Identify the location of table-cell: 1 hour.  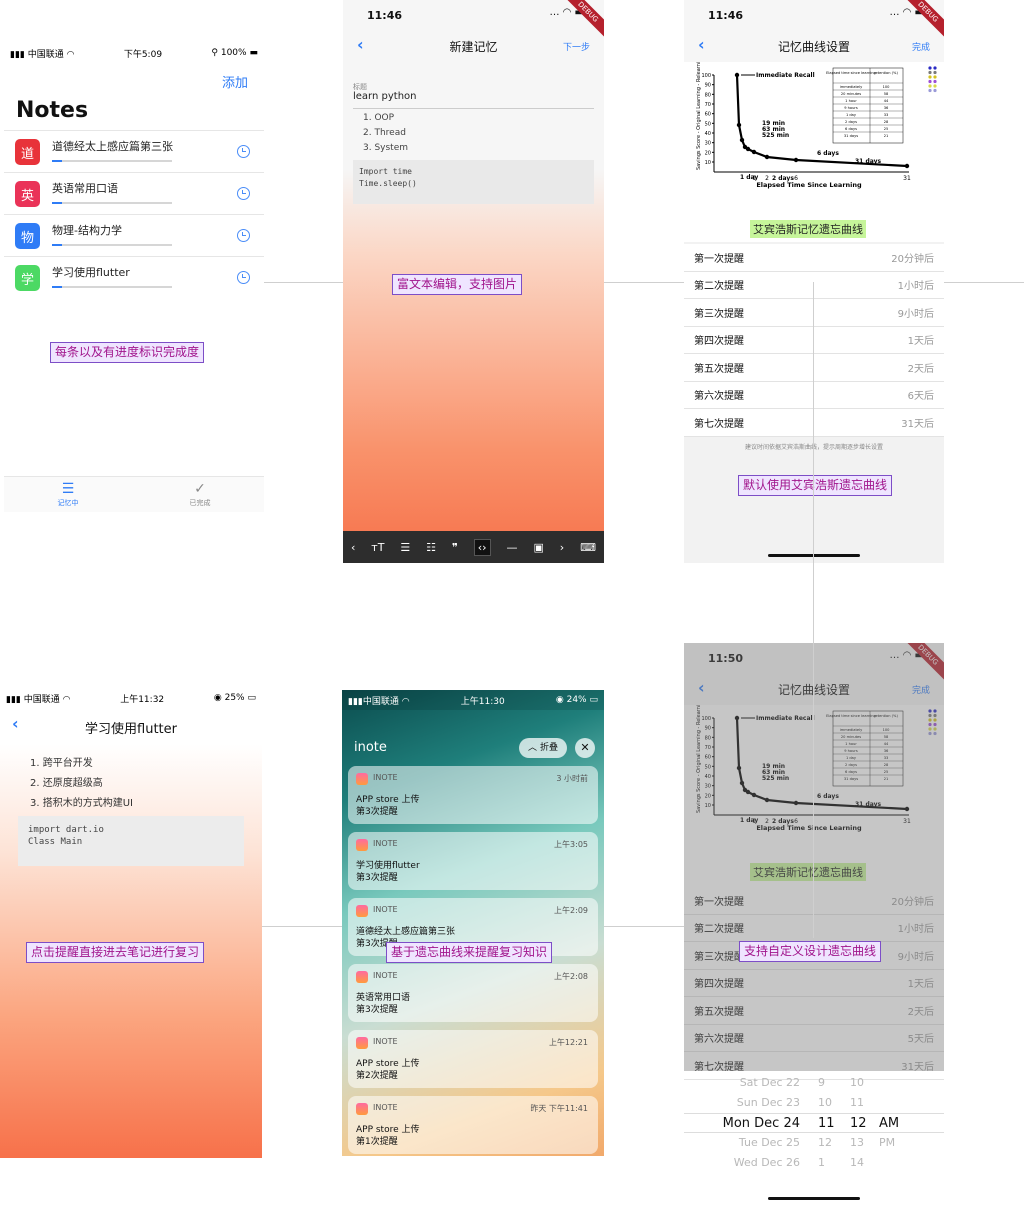
(851, 101).